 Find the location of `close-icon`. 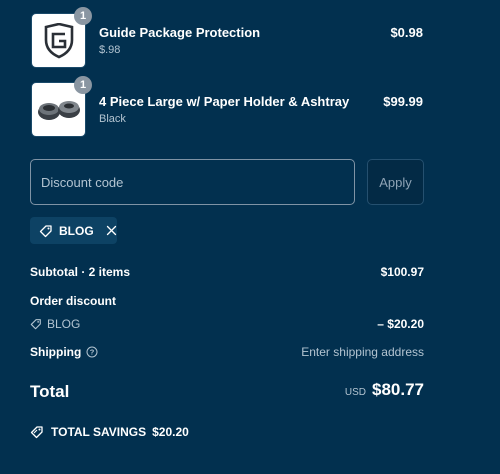

close-icon is located at coordinates (111, 230).